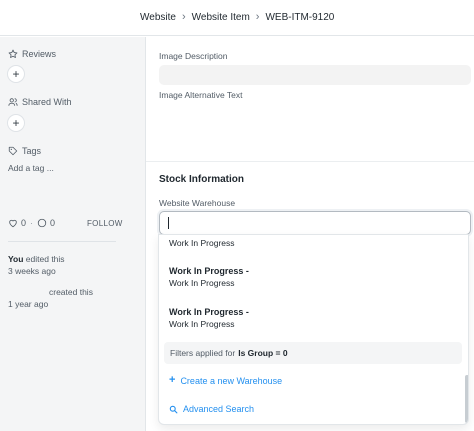 Image resolution: width=474 pixels, height=431 pixels. What do you see at coordinates (203, 353) in the screenshot?
I see `filter-prefix: Filters applied for` at bounding box center [203, 353].